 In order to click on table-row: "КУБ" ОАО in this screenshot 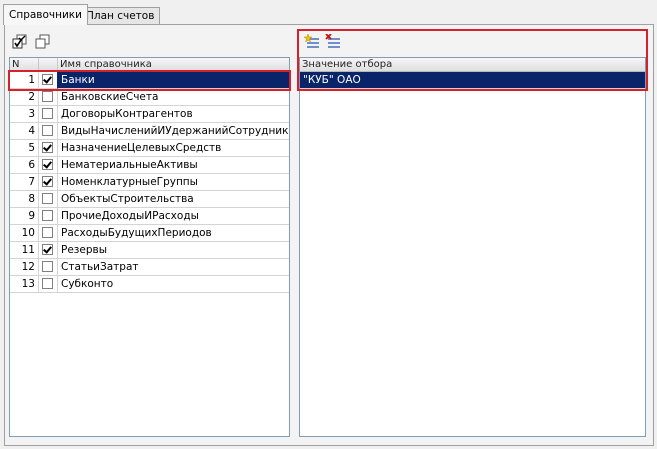, I will do `click(472, 80)`.